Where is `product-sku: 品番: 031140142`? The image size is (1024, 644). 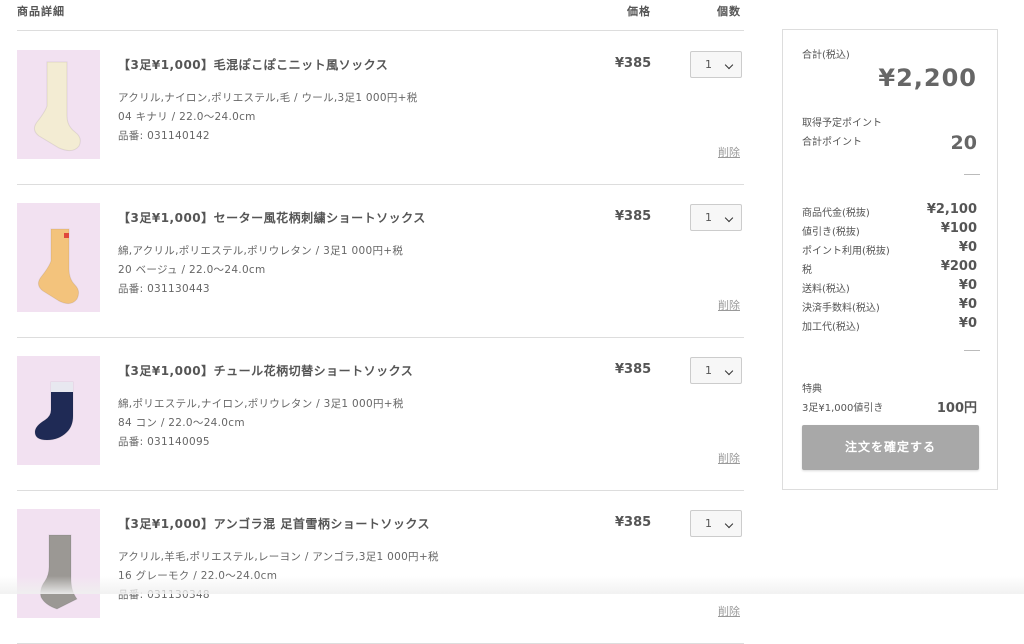 product-sku: 品番: 031140142 is located at coordinates (164, 136).